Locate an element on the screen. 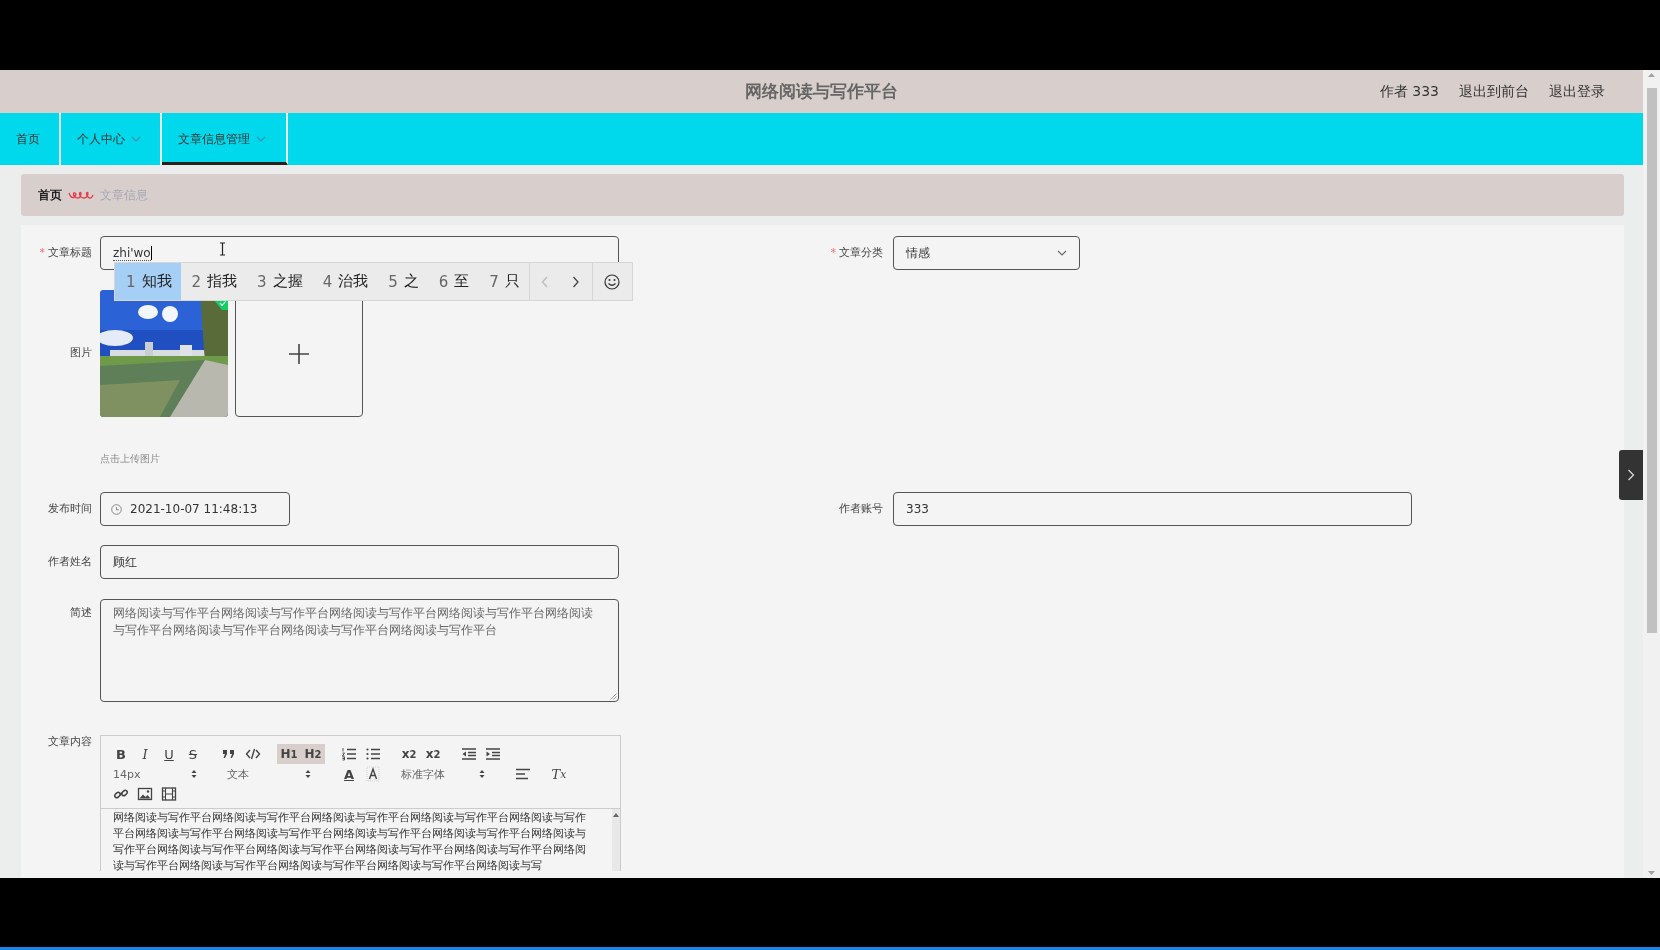 This screenshot has height=950, width=1660. site-title: 网络阅读与写作平台 is located at coordinates (821, 91).